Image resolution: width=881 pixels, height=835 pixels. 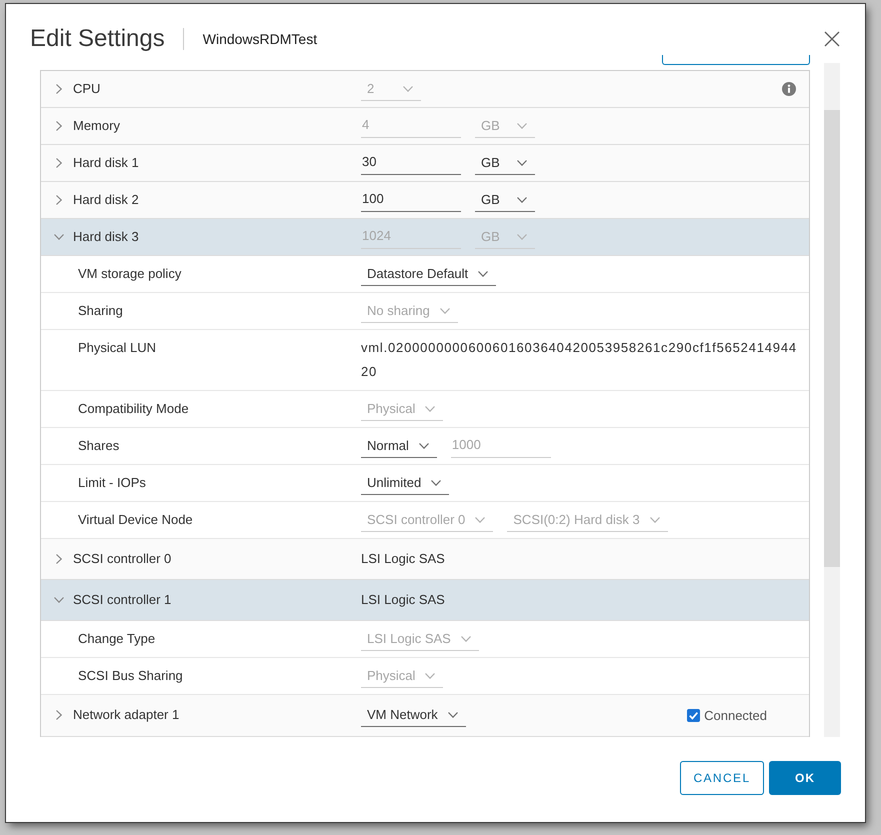 I want to click on dropdown: VM Network, so click(x=413, y=715).